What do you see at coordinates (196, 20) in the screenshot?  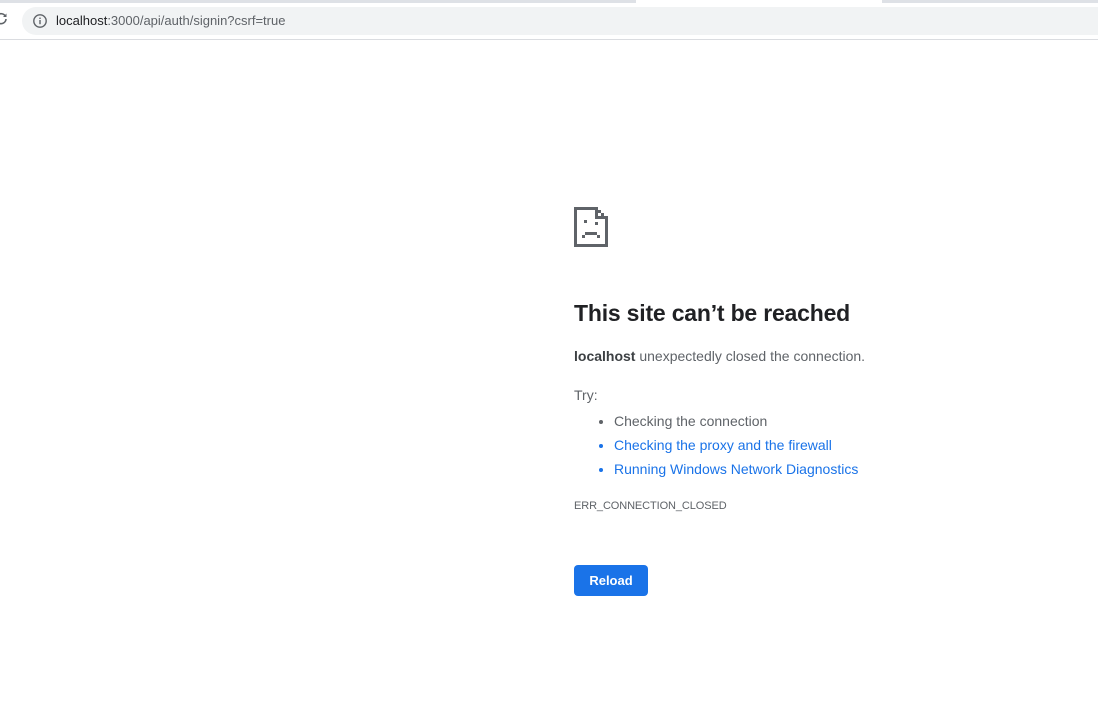 I see `url-path: :3000/api/auth/signin?csrf=true` at bounding box center [196, 20].